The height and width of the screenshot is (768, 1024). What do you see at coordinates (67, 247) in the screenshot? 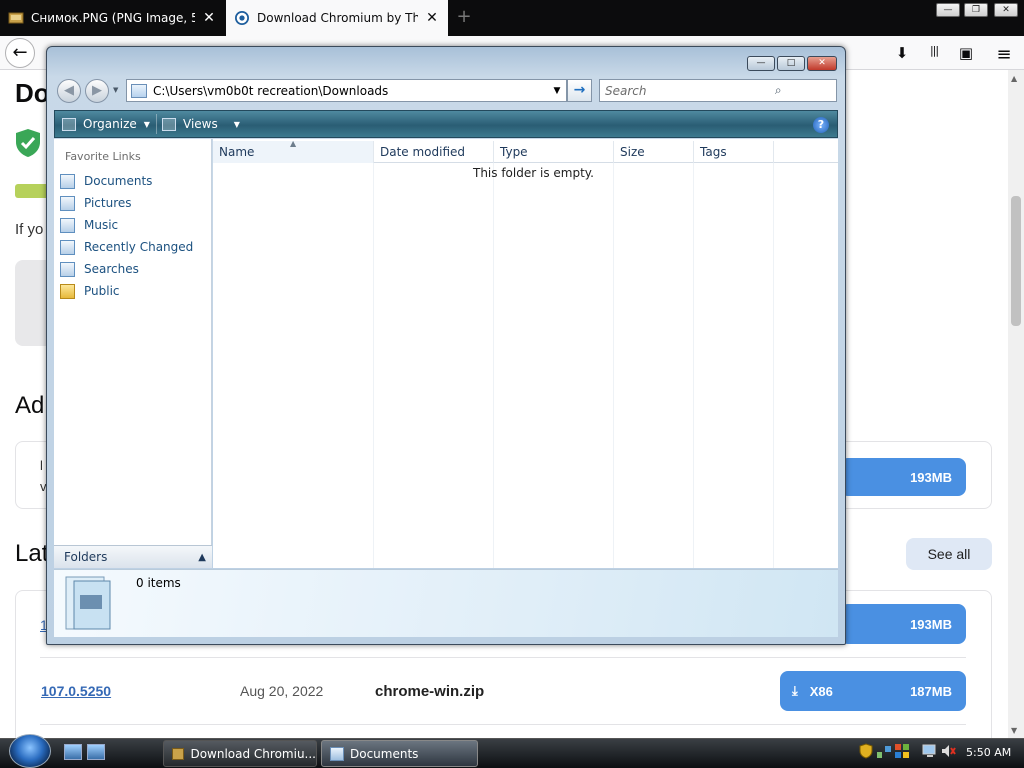
I see `recently-changed-icon` at bounding box center [67, 247].